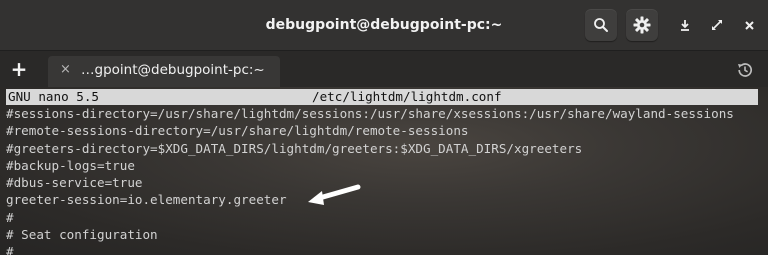 The height and width of the screenshot is (255, 768). I want to click on gear-icon, so click(642, 25).